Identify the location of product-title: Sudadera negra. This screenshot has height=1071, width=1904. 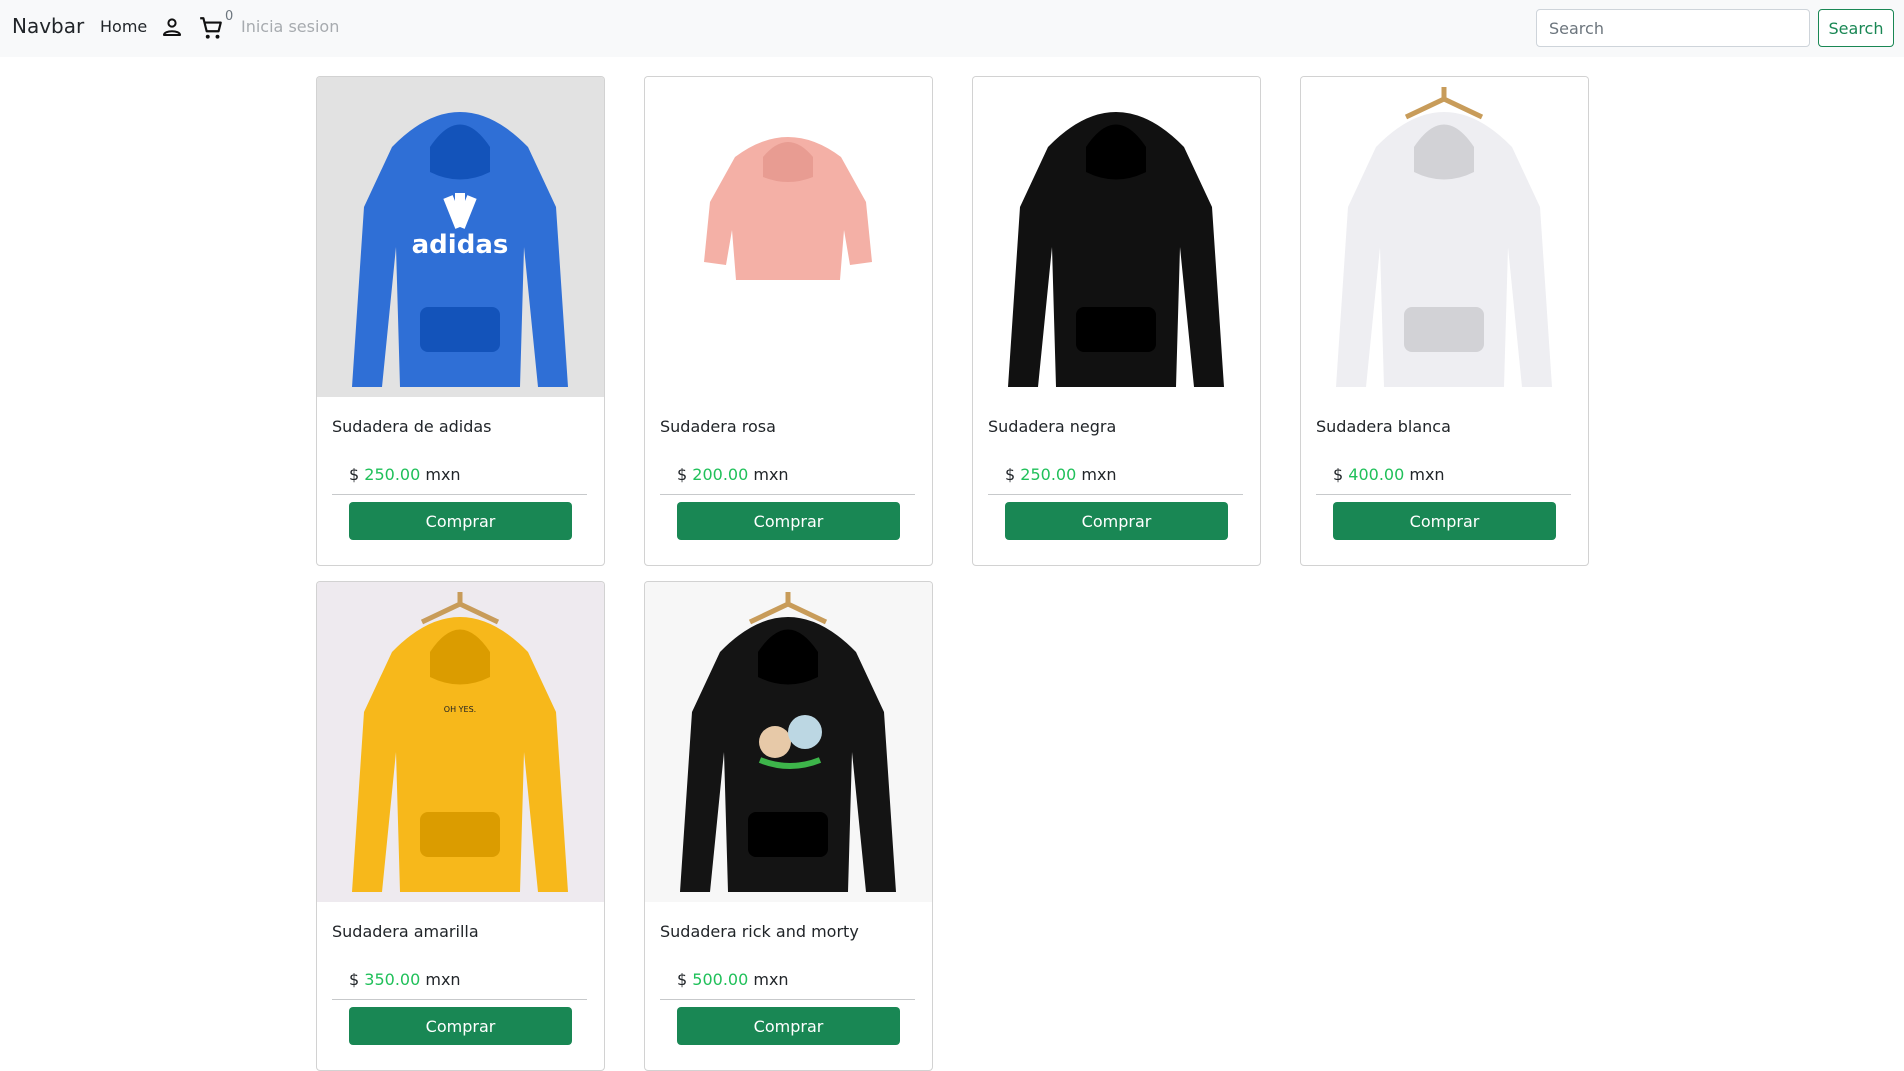
(1052, 426).